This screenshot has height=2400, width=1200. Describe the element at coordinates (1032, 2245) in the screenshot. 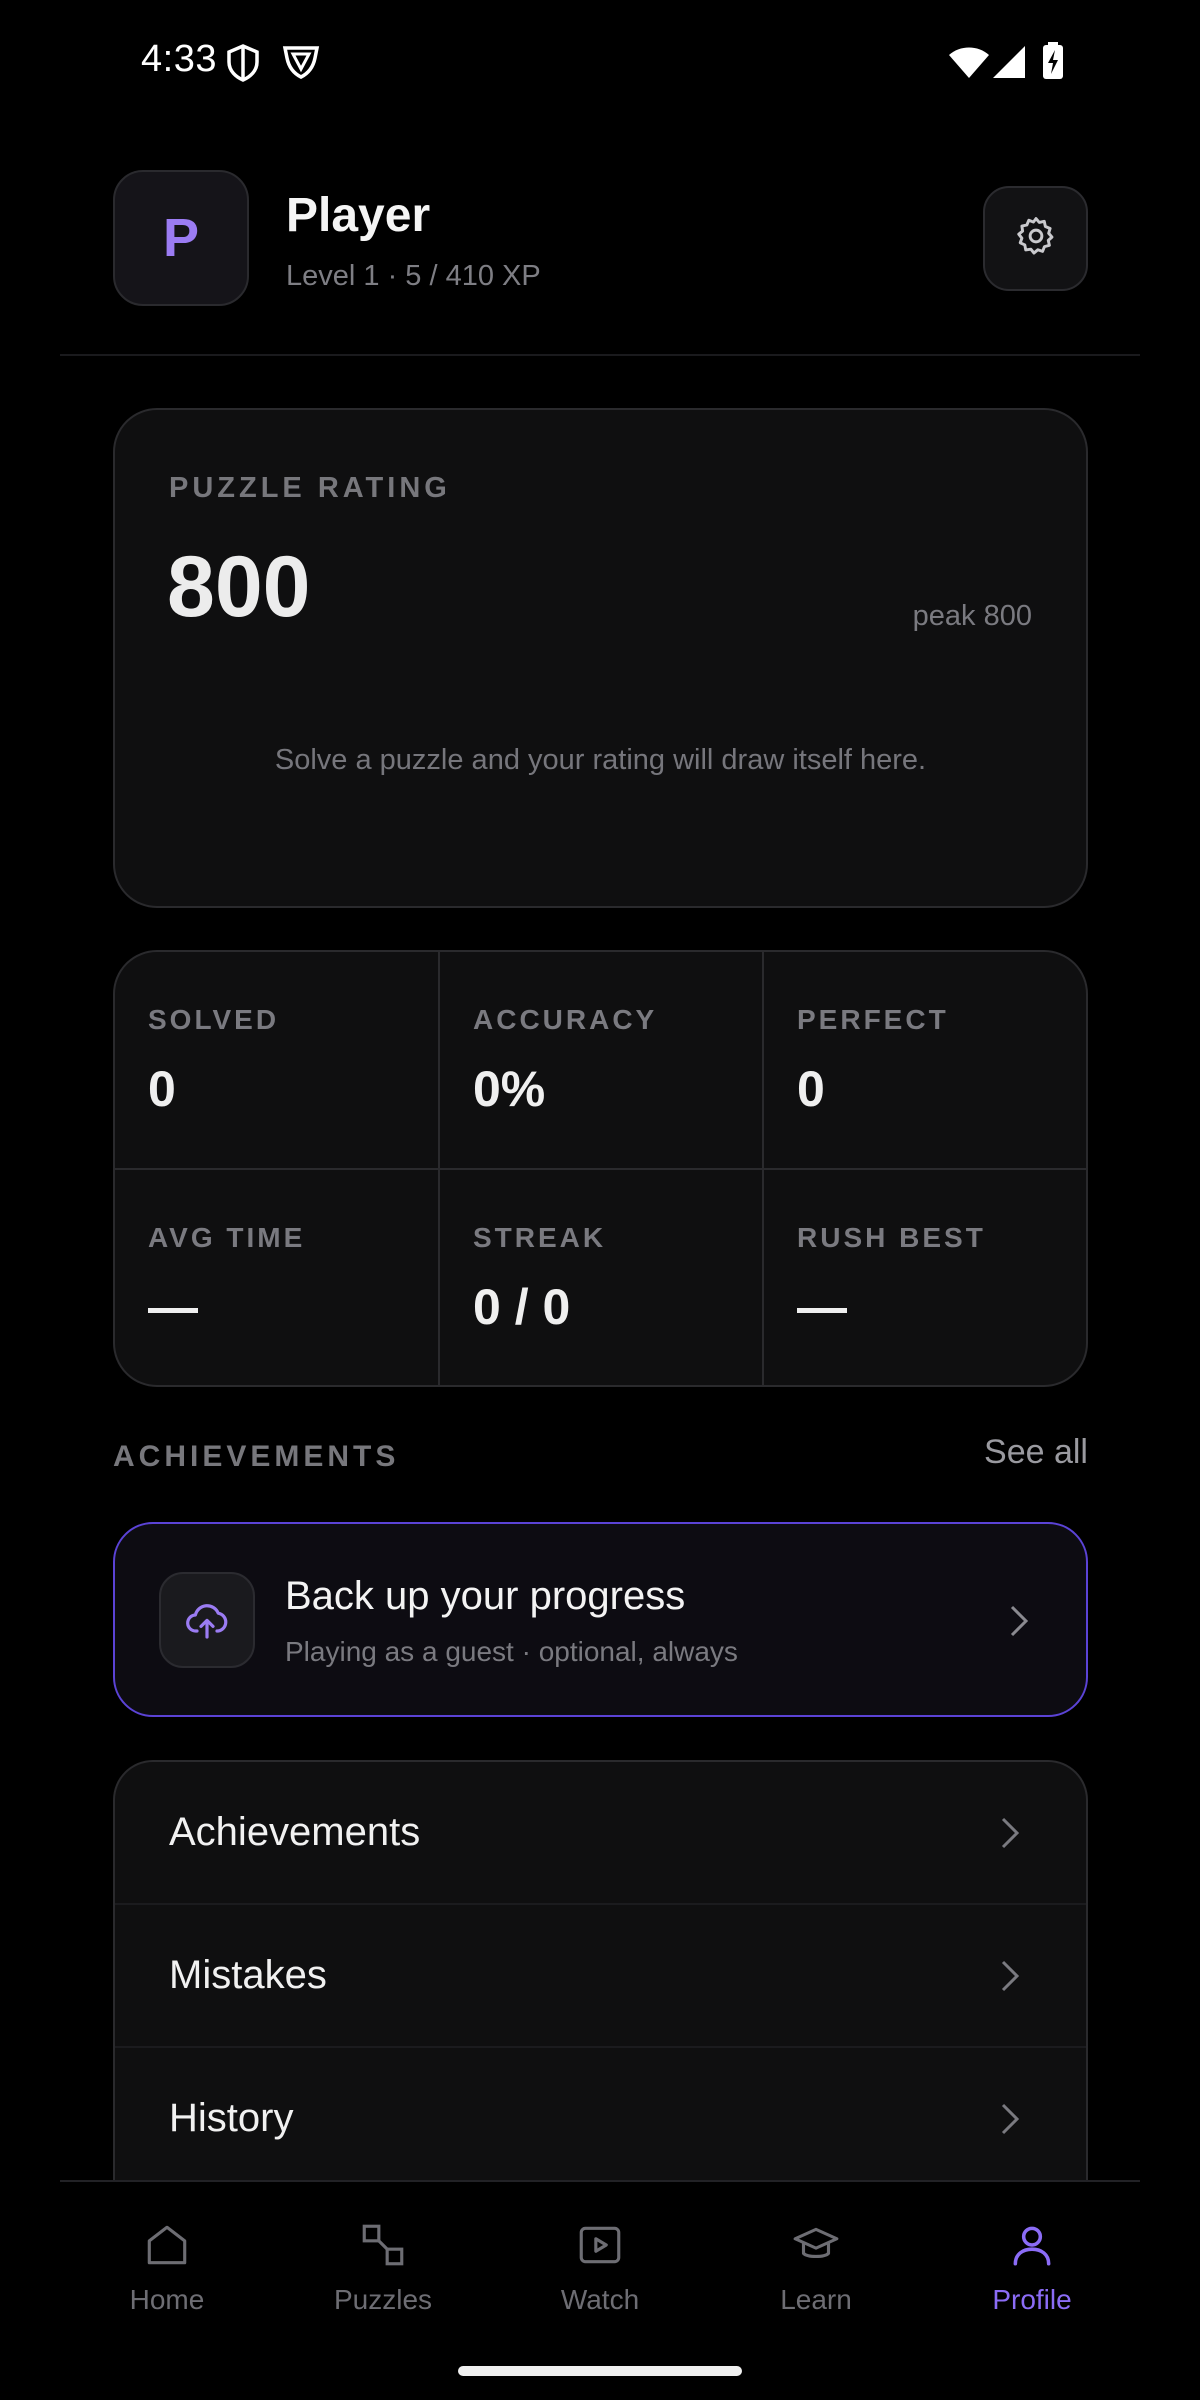

I see `user-icon` at that location.